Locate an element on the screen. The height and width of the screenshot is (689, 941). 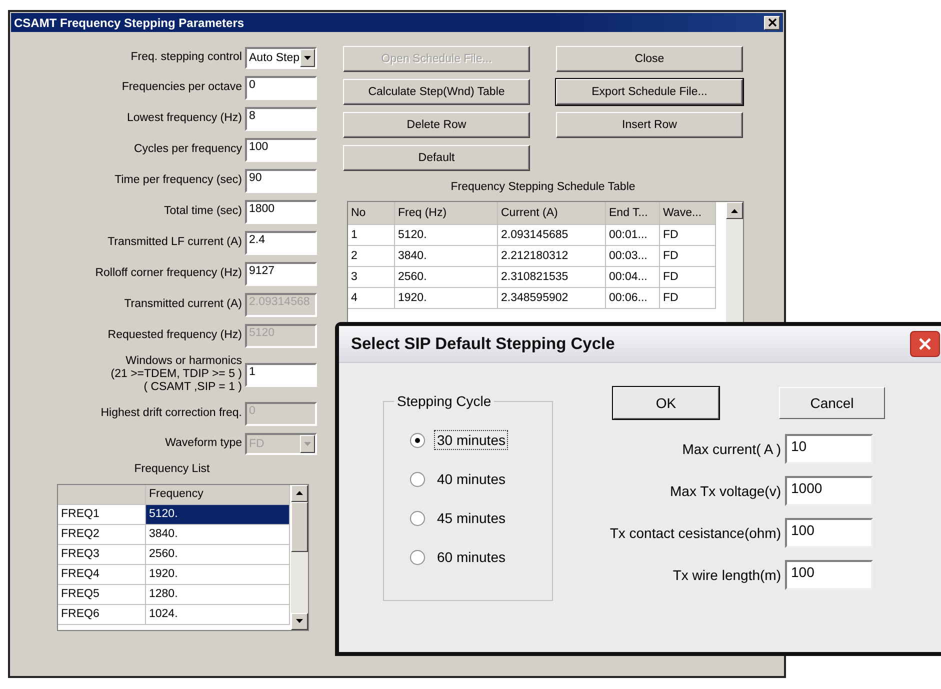
field-label: Time per frequency (sec) is located at coordinates (178, 181).